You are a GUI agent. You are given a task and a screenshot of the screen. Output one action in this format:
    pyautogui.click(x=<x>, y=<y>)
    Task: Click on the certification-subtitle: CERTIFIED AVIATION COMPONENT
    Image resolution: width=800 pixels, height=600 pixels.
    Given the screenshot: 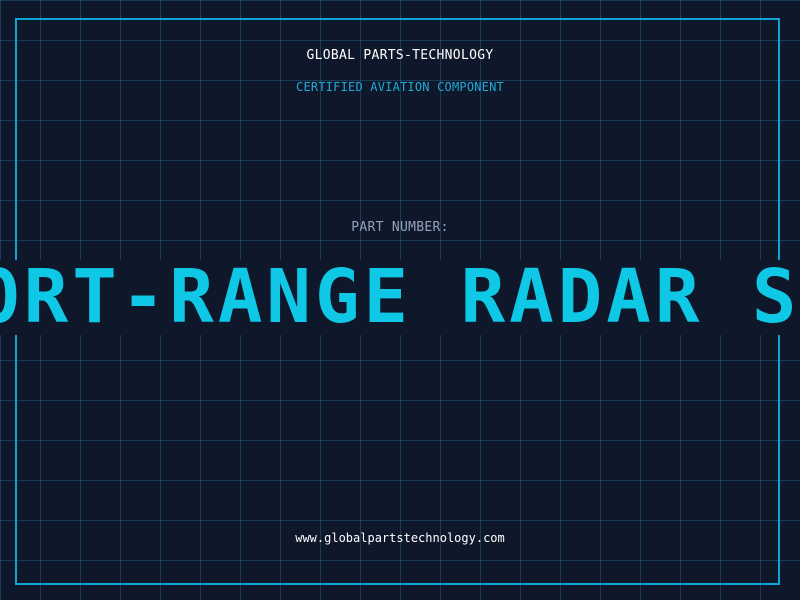 What is the action you would take?
    pyautogui.click(x=400, y=87)
    